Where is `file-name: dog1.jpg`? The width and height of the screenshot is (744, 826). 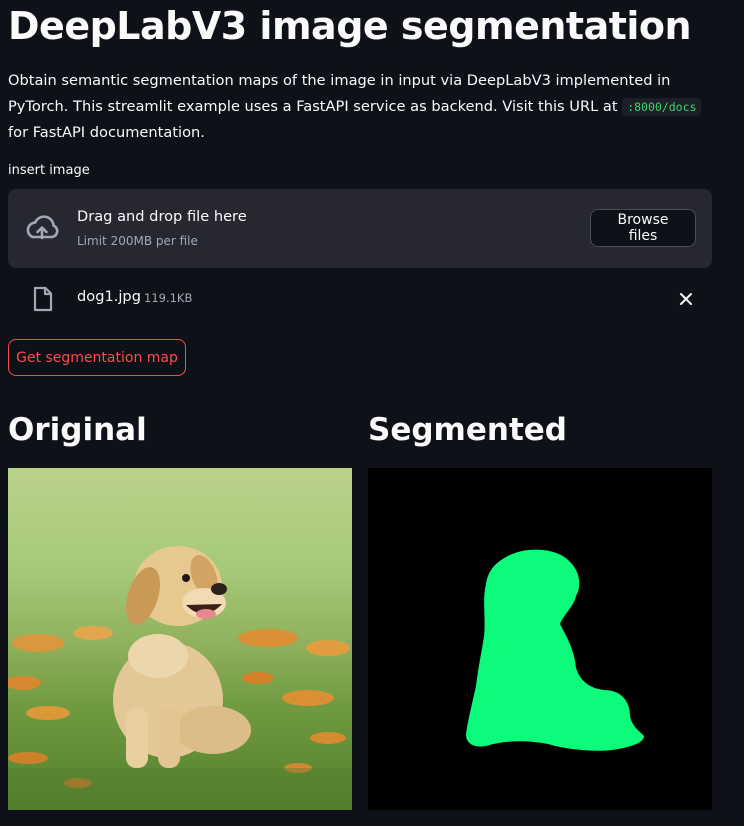
file-name: dog1.jpg is located at coordinates (109, 296).